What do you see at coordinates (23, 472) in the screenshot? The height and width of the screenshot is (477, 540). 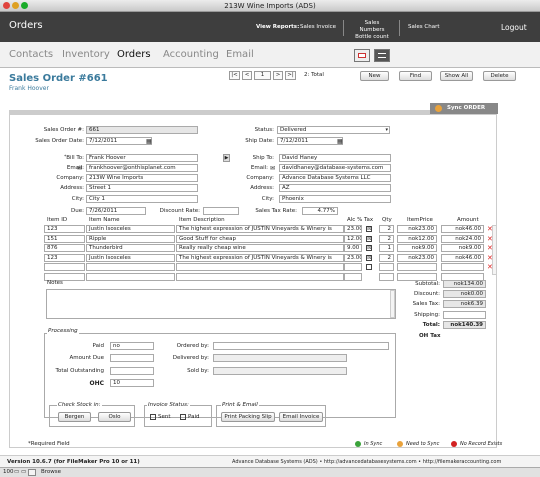 I see `zoom-in-icon: ▭` at bounding box center [23, 472].